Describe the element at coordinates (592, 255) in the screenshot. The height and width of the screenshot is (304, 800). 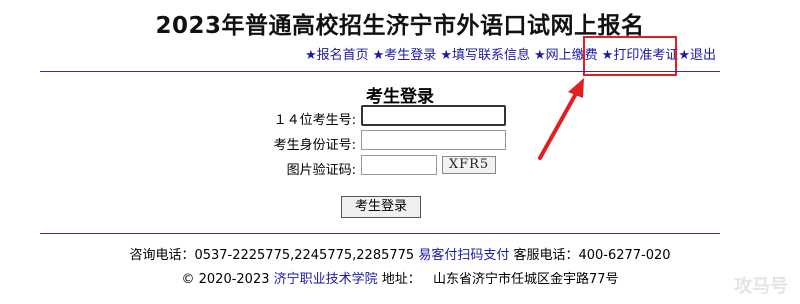
I see `service-phone-text: 客服电话：400-6277-020` at that location.